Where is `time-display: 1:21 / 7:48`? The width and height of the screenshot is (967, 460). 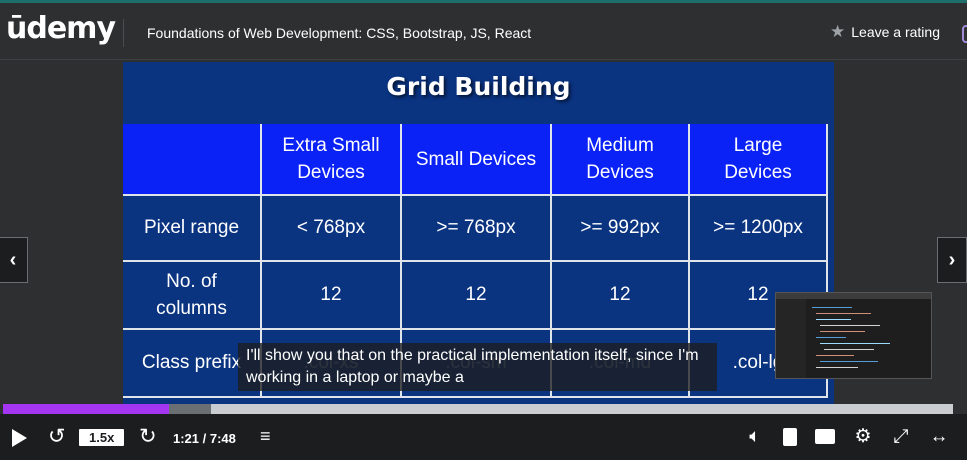
time-display: 1:21 / 7:48 is located at coordinates (204, 438).